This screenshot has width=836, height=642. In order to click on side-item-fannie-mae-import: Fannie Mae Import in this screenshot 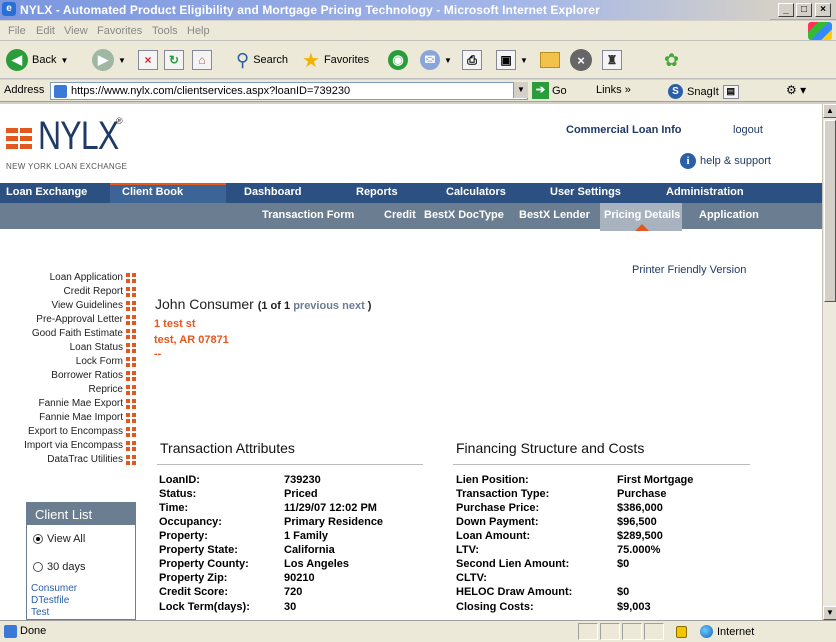, I will do `click(87, 417)`.